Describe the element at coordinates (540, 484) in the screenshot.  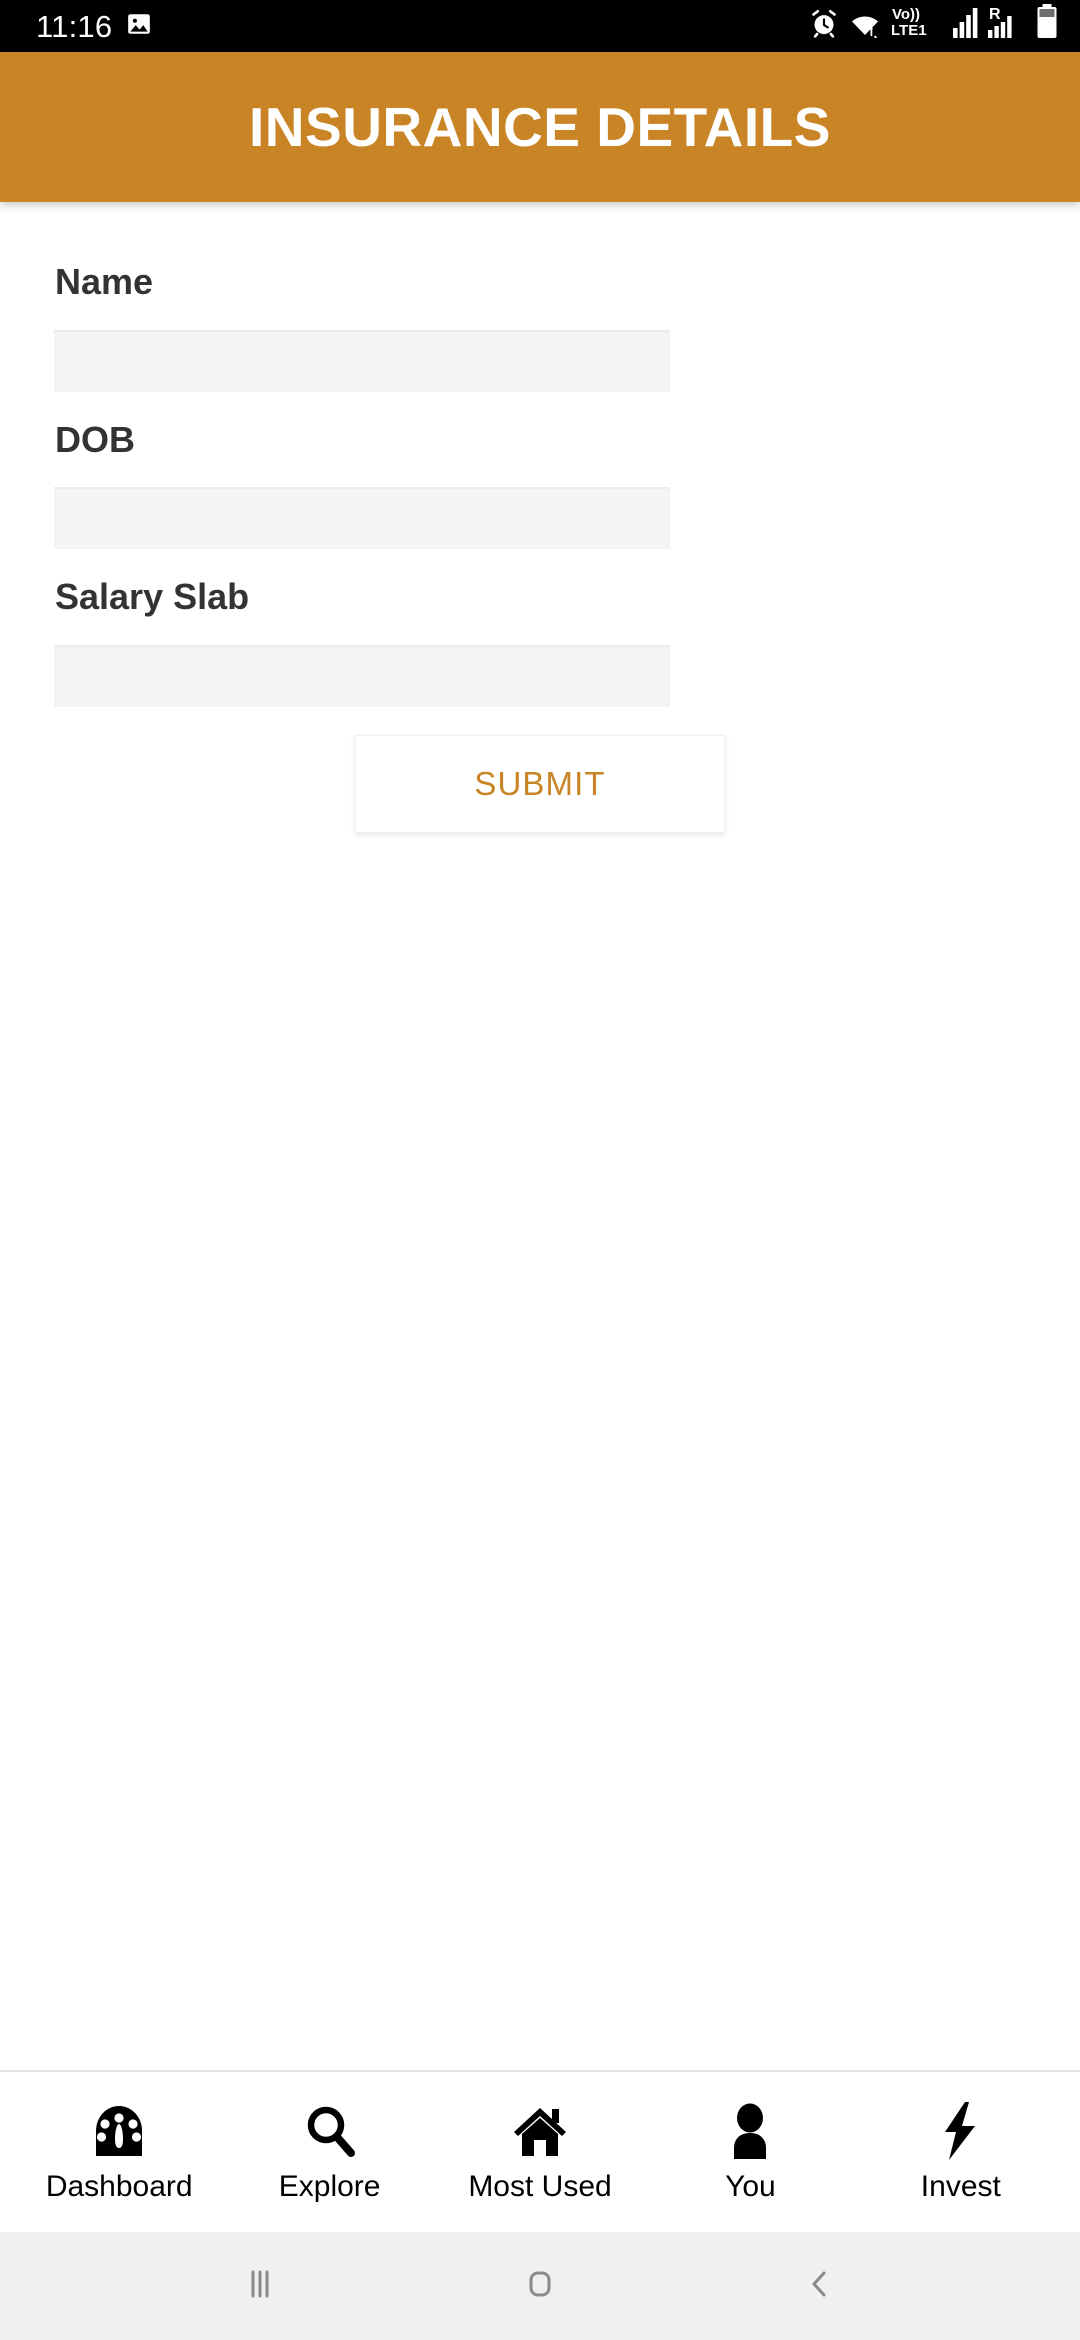
I see `field-group-dob: DOB` at that location.